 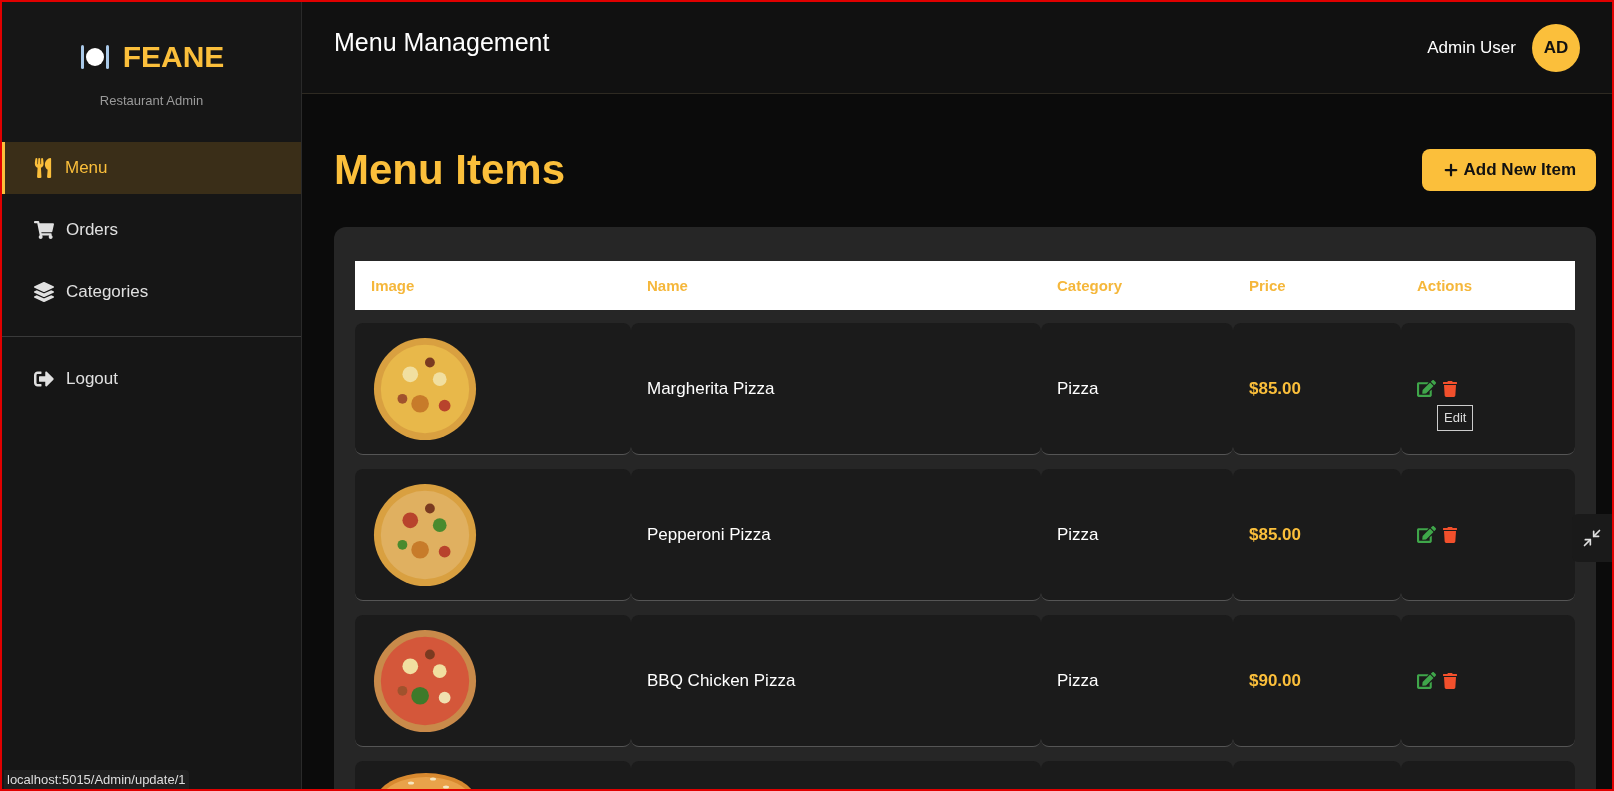 I want to click on column-header: Price, so click(x=1267, y=285).